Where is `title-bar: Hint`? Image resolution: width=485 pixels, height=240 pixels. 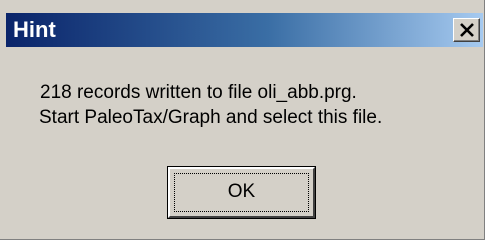
title-bar: Hint is located at coordinates (244, 30).